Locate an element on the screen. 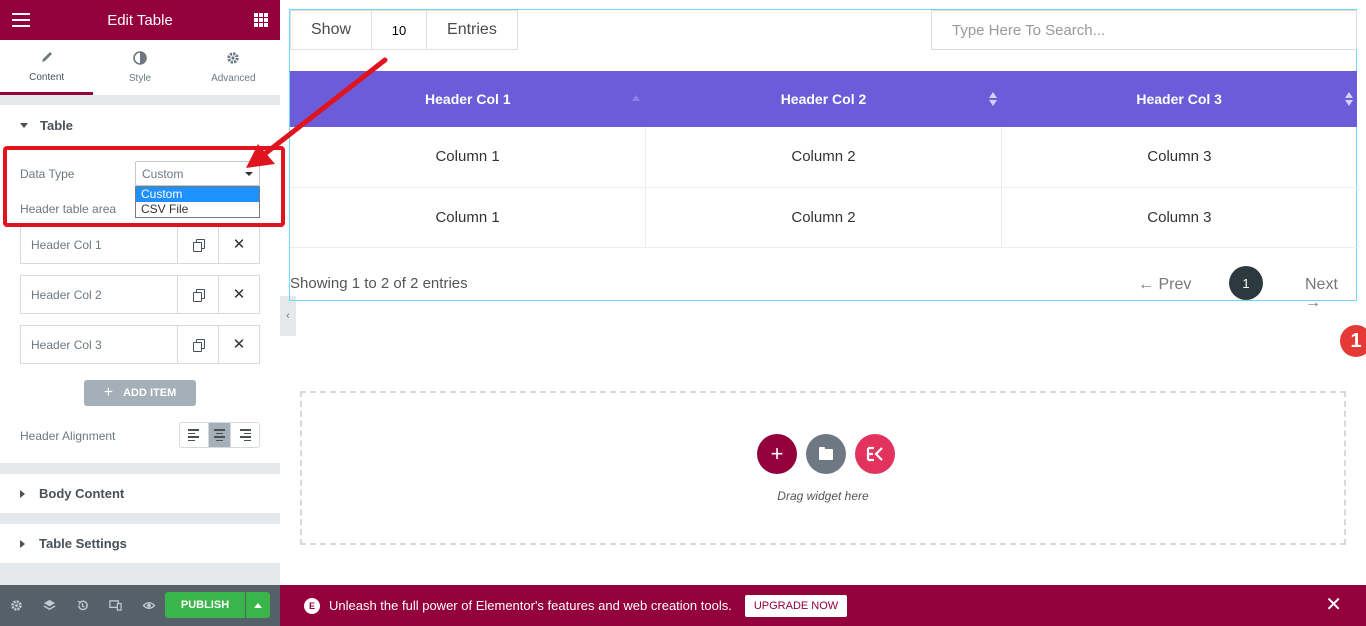 This screenshot has height=626, width=1366. data-type-value: Custom is located at coordinates (163, 174).